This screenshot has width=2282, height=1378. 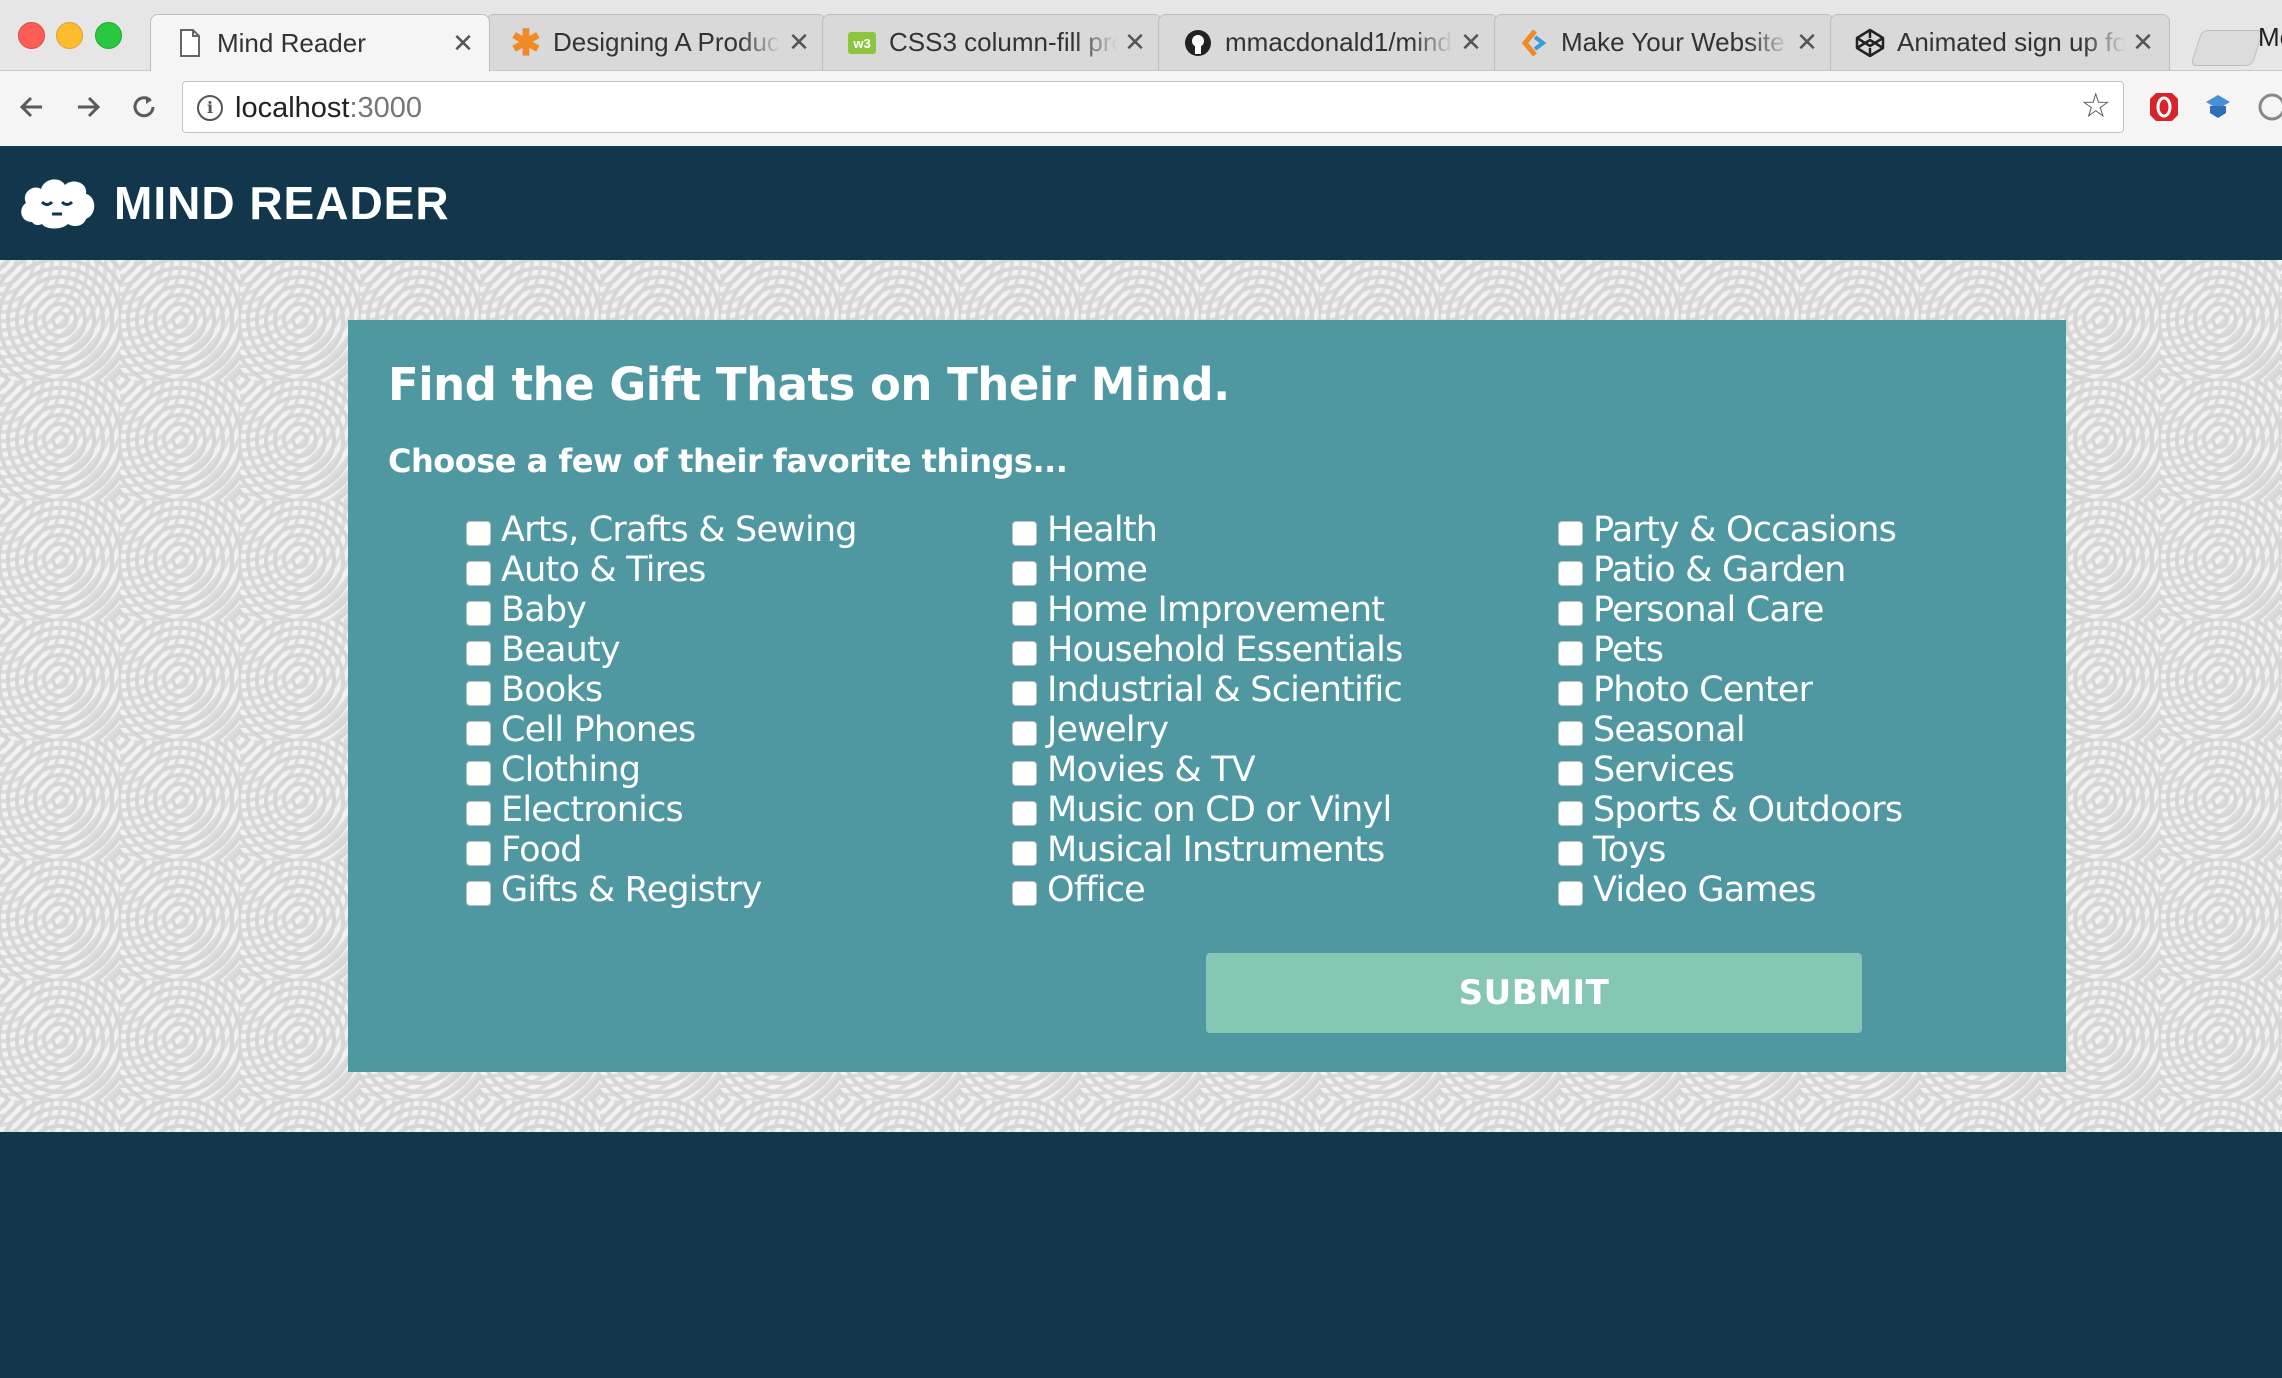 I want to click on category-option: Baby, so click(x=726, y=610).